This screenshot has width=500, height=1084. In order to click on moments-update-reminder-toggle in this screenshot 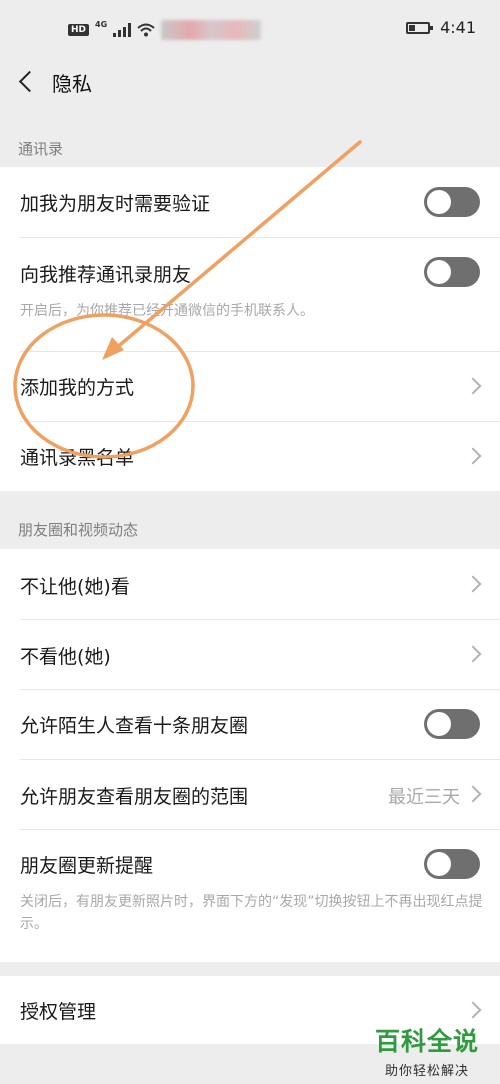, I will do `click(452, 864)`.